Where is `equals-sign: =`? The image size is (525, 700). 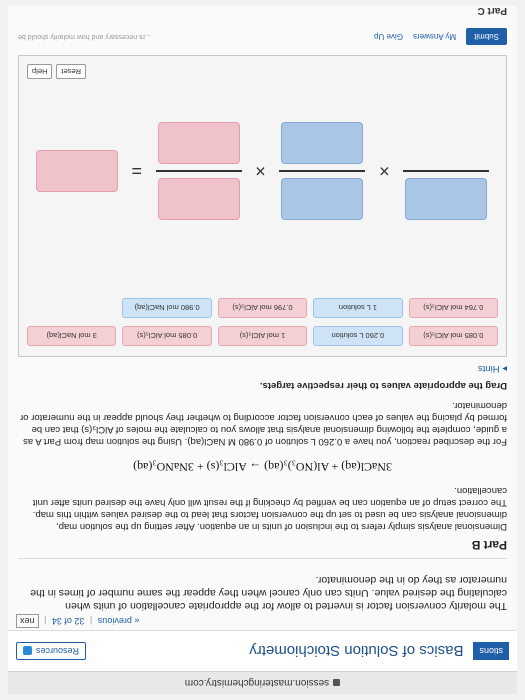
equals-sign: = is located at coordinates (137, 171).